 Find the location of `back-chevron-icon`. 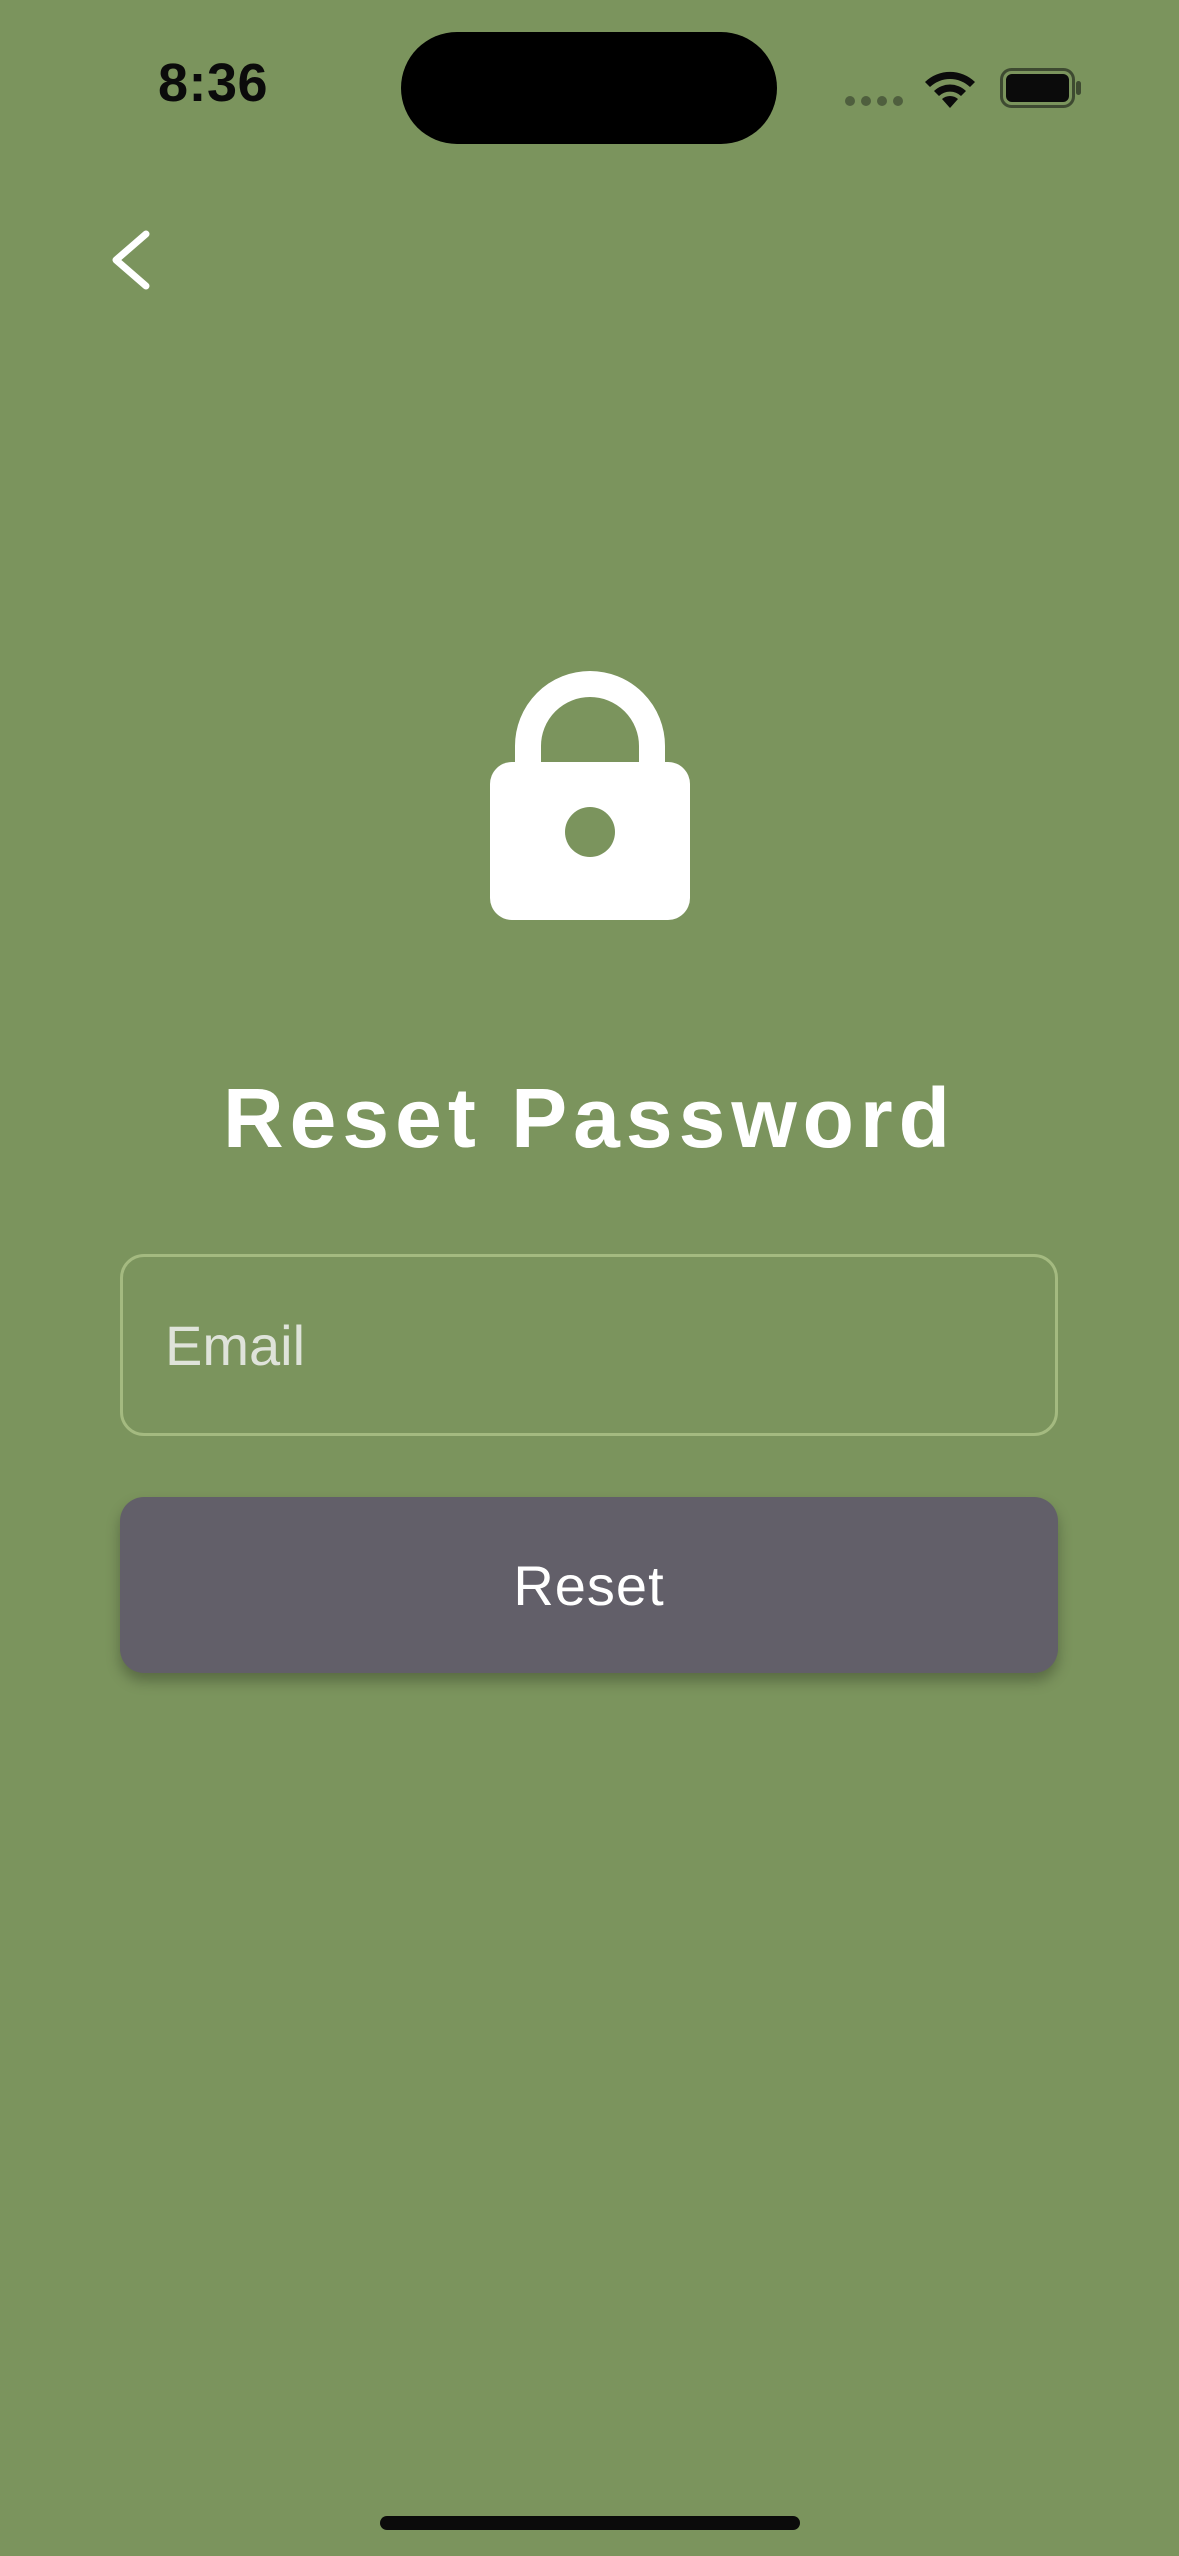

back-chevron-icon is located at coordinates (136, 260).